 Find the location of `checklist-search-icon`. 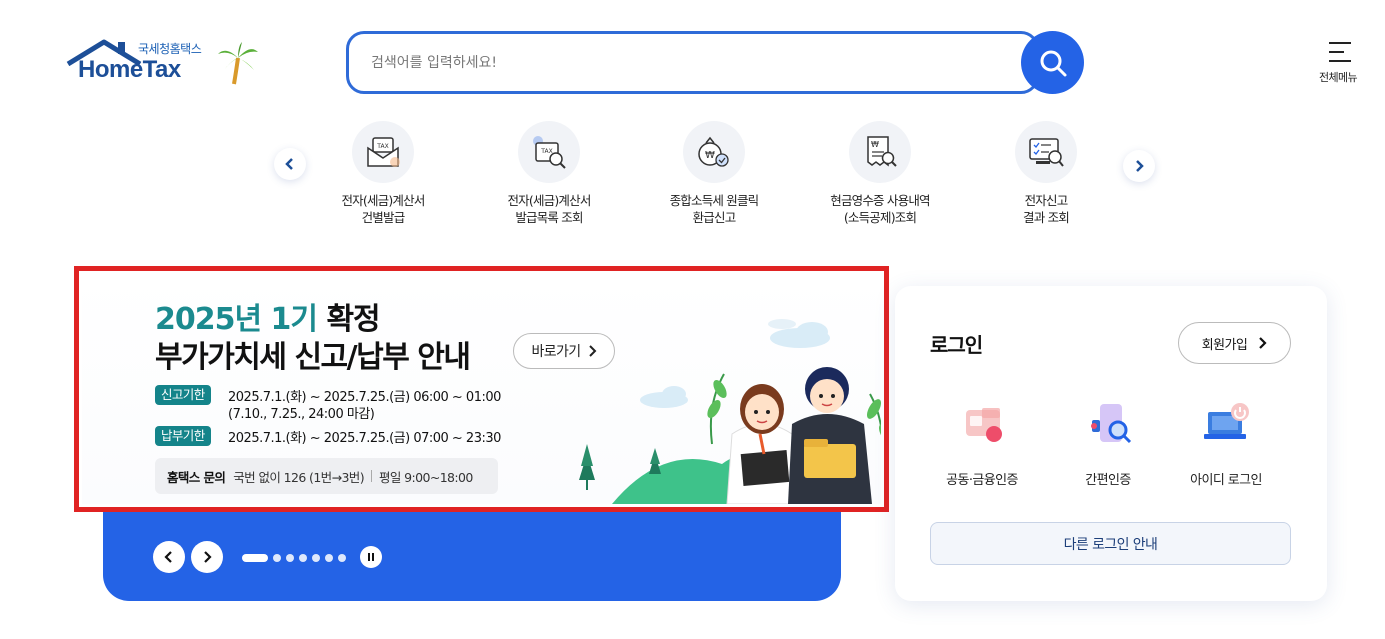

checklist-search-icon is located at coordinates (1046, 152).